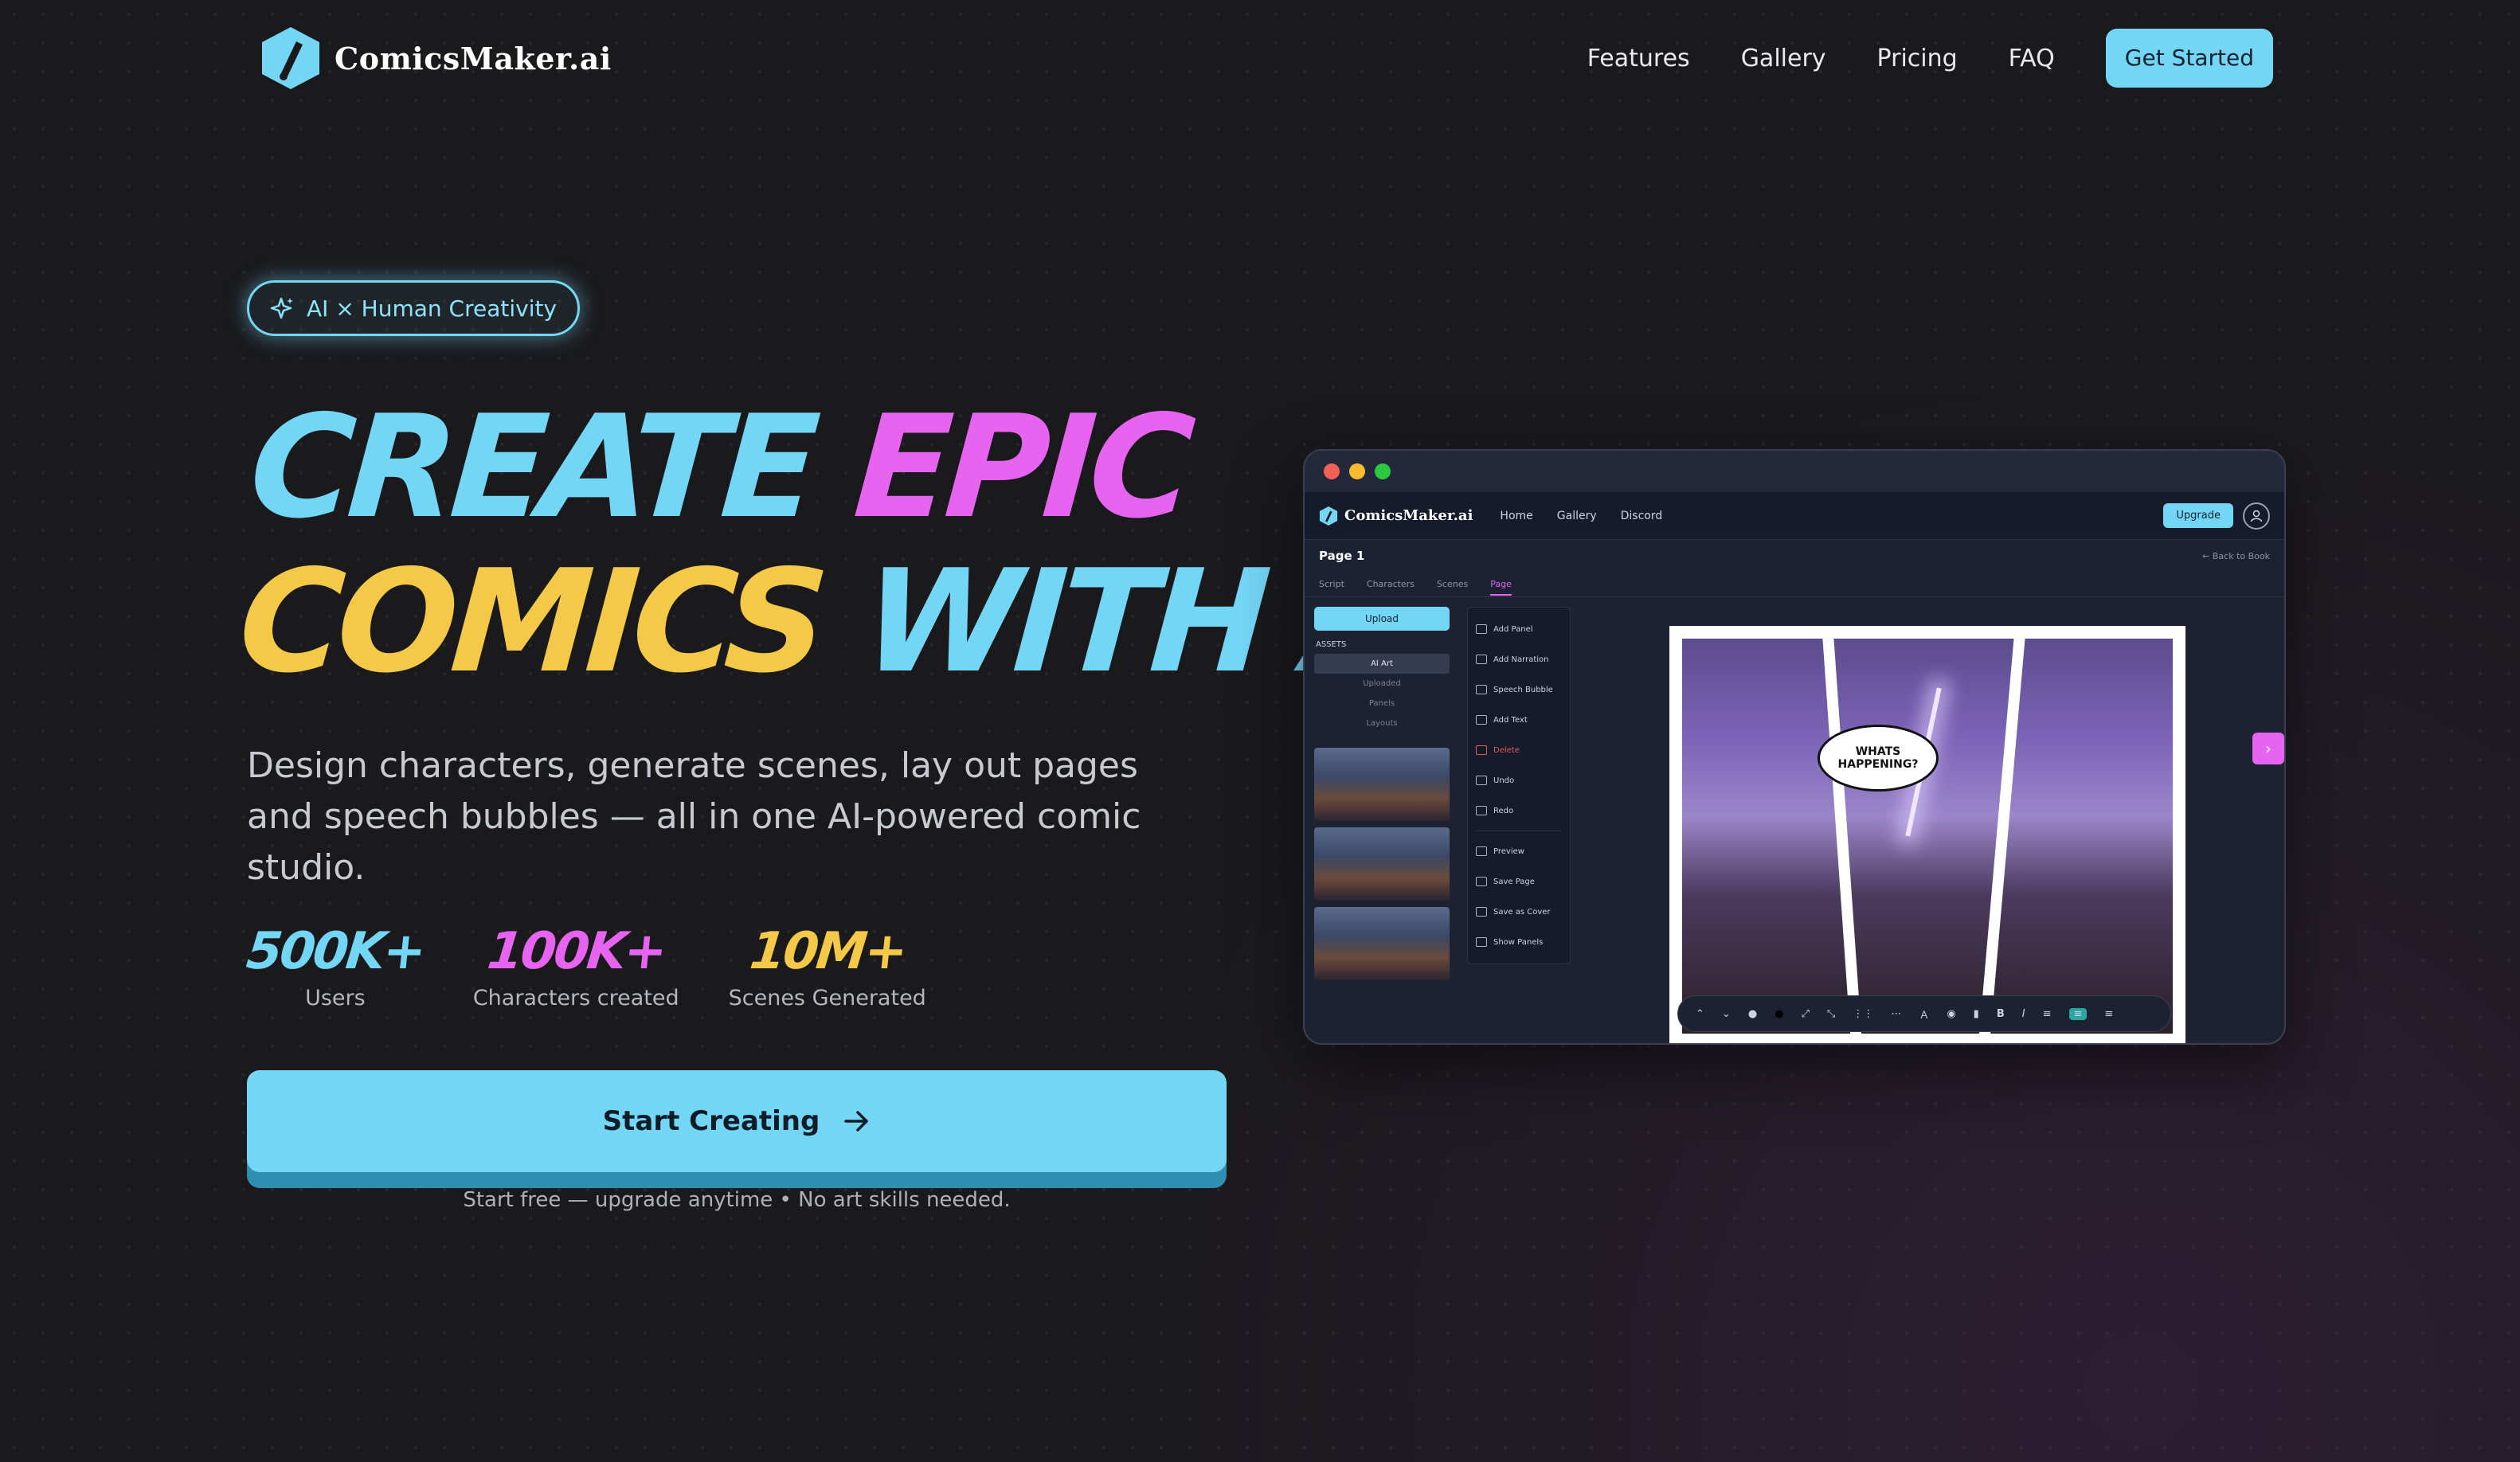 This screenshot has width=2520, height=1462. What do you see at coordinates (1481, 689) in the screenshot?
I see `speech-bubble-icon` at bounding box center [1481, 689].